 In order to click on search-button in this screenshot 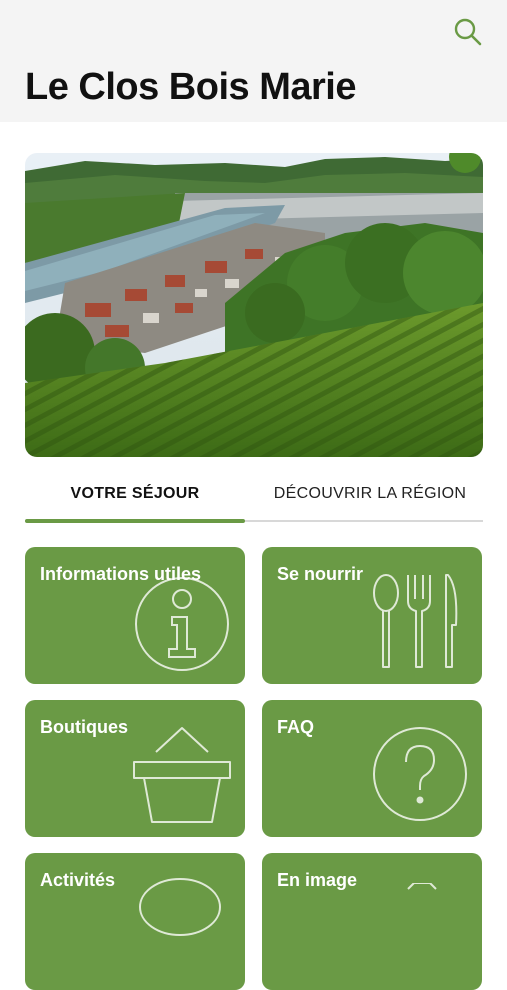, I will do `click(468, 32)`.